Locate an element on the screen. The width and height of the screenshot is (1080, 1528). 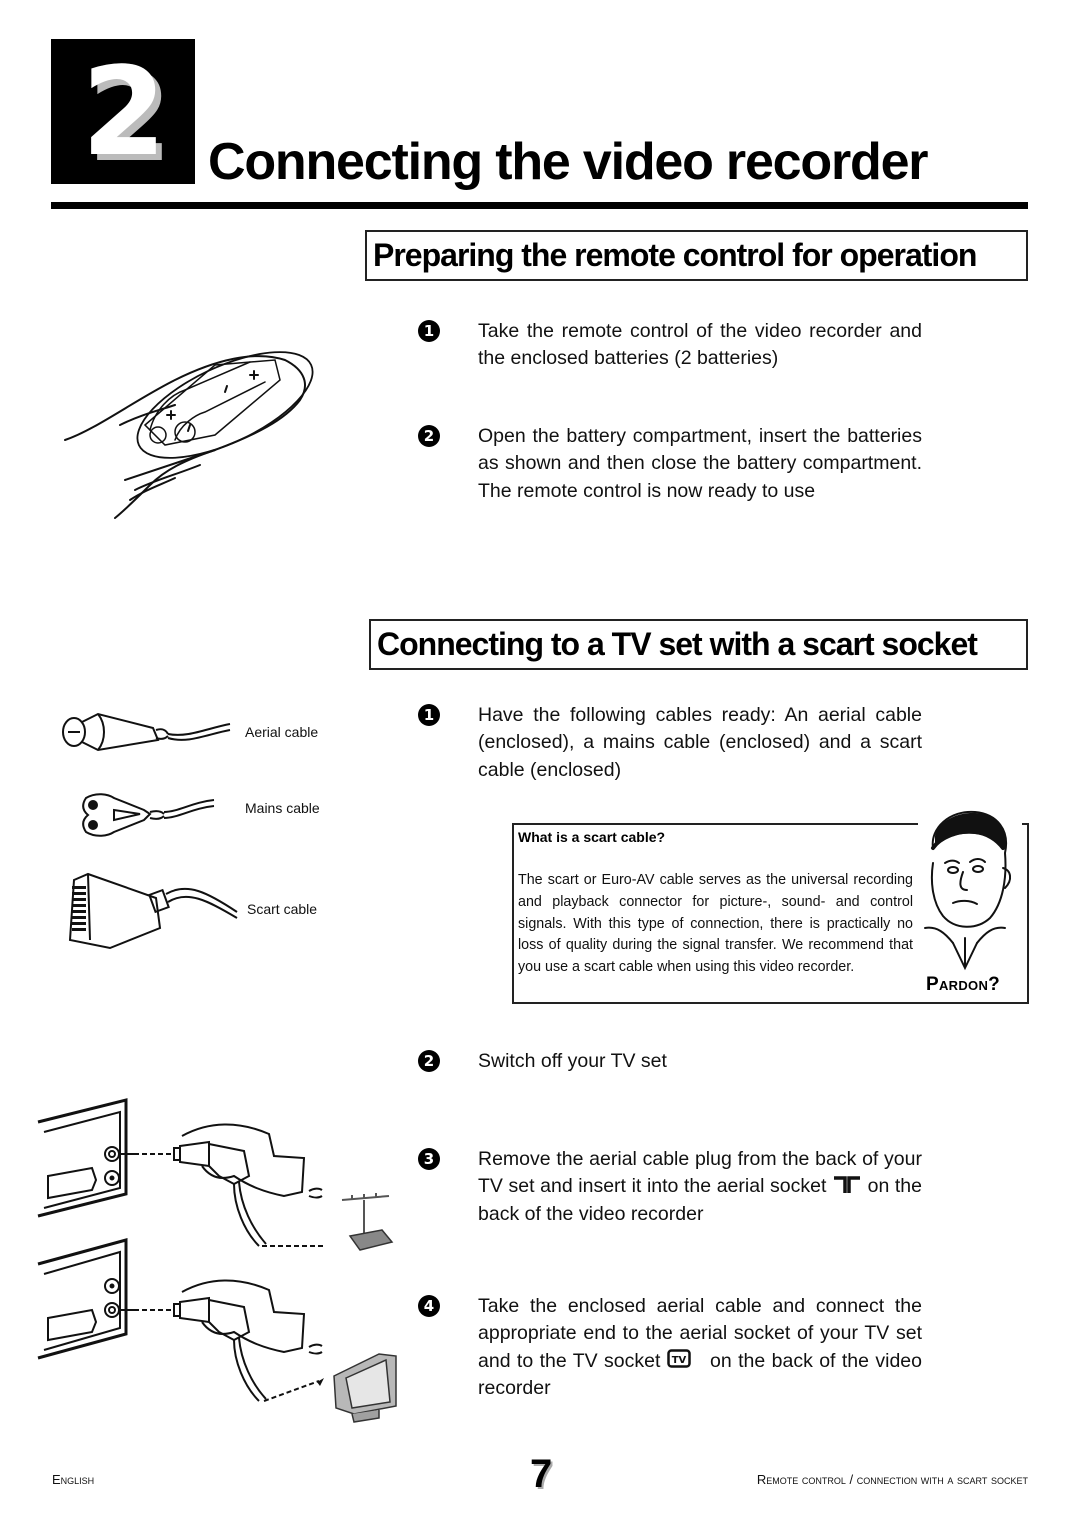
tv-socket-icon: TV is located at coordinates (679, 1358).